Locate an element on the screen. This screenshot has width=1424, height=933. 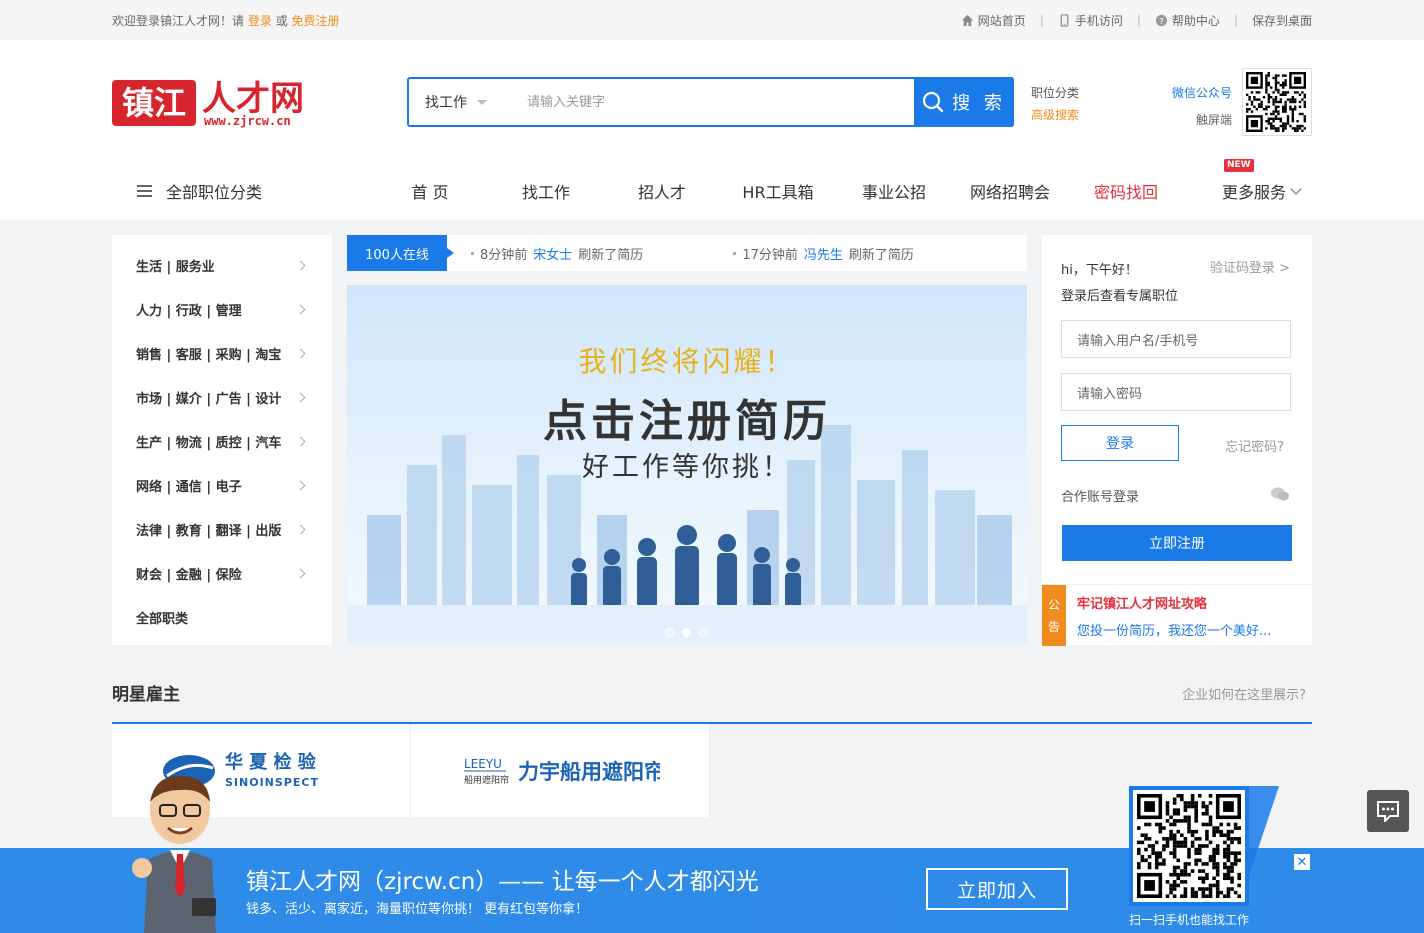
search-button: 搜 索 is located at coordinates (964, 102).